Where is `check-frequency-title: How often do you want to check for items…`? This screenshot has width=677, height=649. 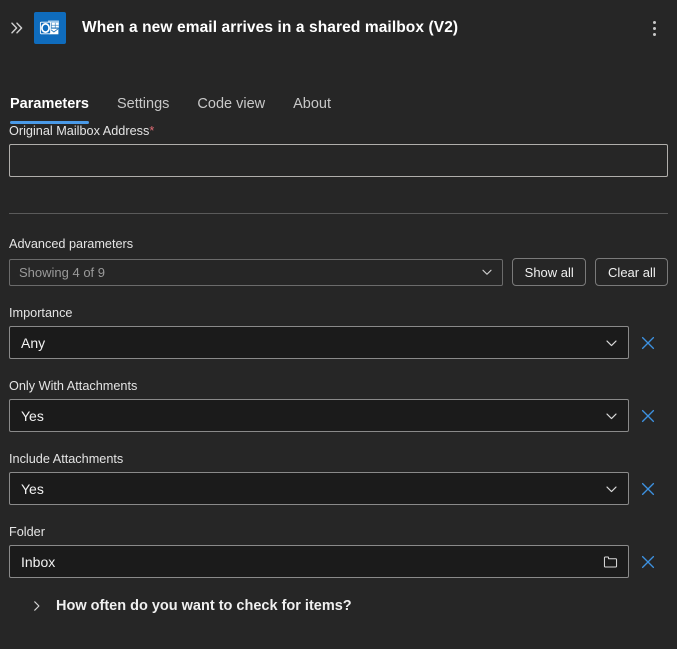
check-frequency-title: How often do you want to check for items… is located at coordinates (204, 606).